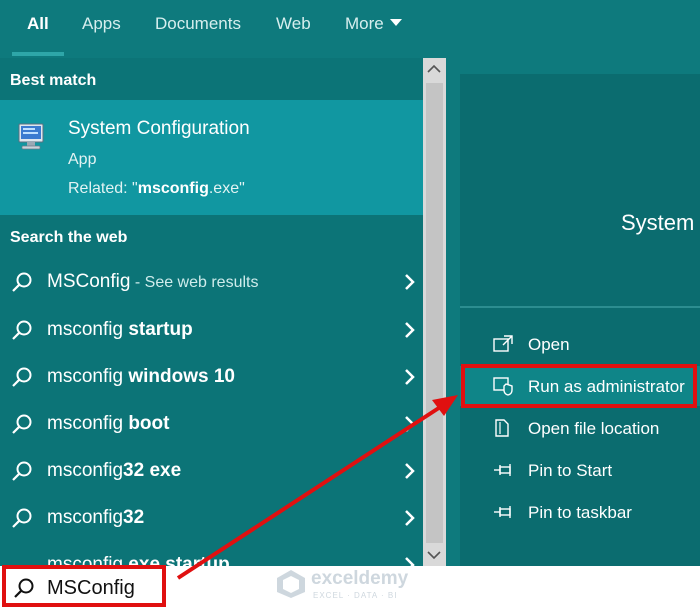 This screenshot has width=700, height=609. I want to click on open-icon, so click(503, 343).